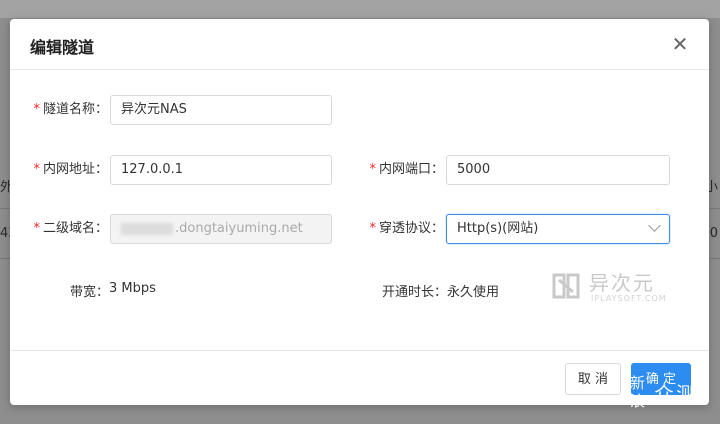 The image size is (720, 424). I want to click on dialog-title: 编辑隧道, so click(62, 46).